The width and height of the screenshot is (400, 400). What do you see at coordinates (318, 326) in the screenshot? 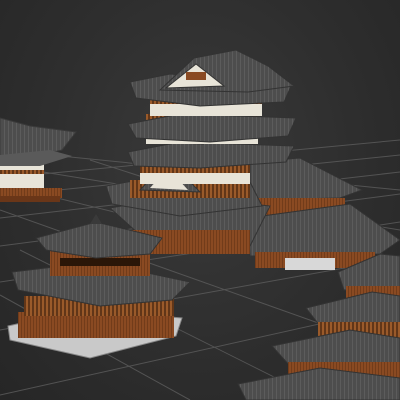
I see `multi-tier-pagoda-right` at bounding box center [318, 326].